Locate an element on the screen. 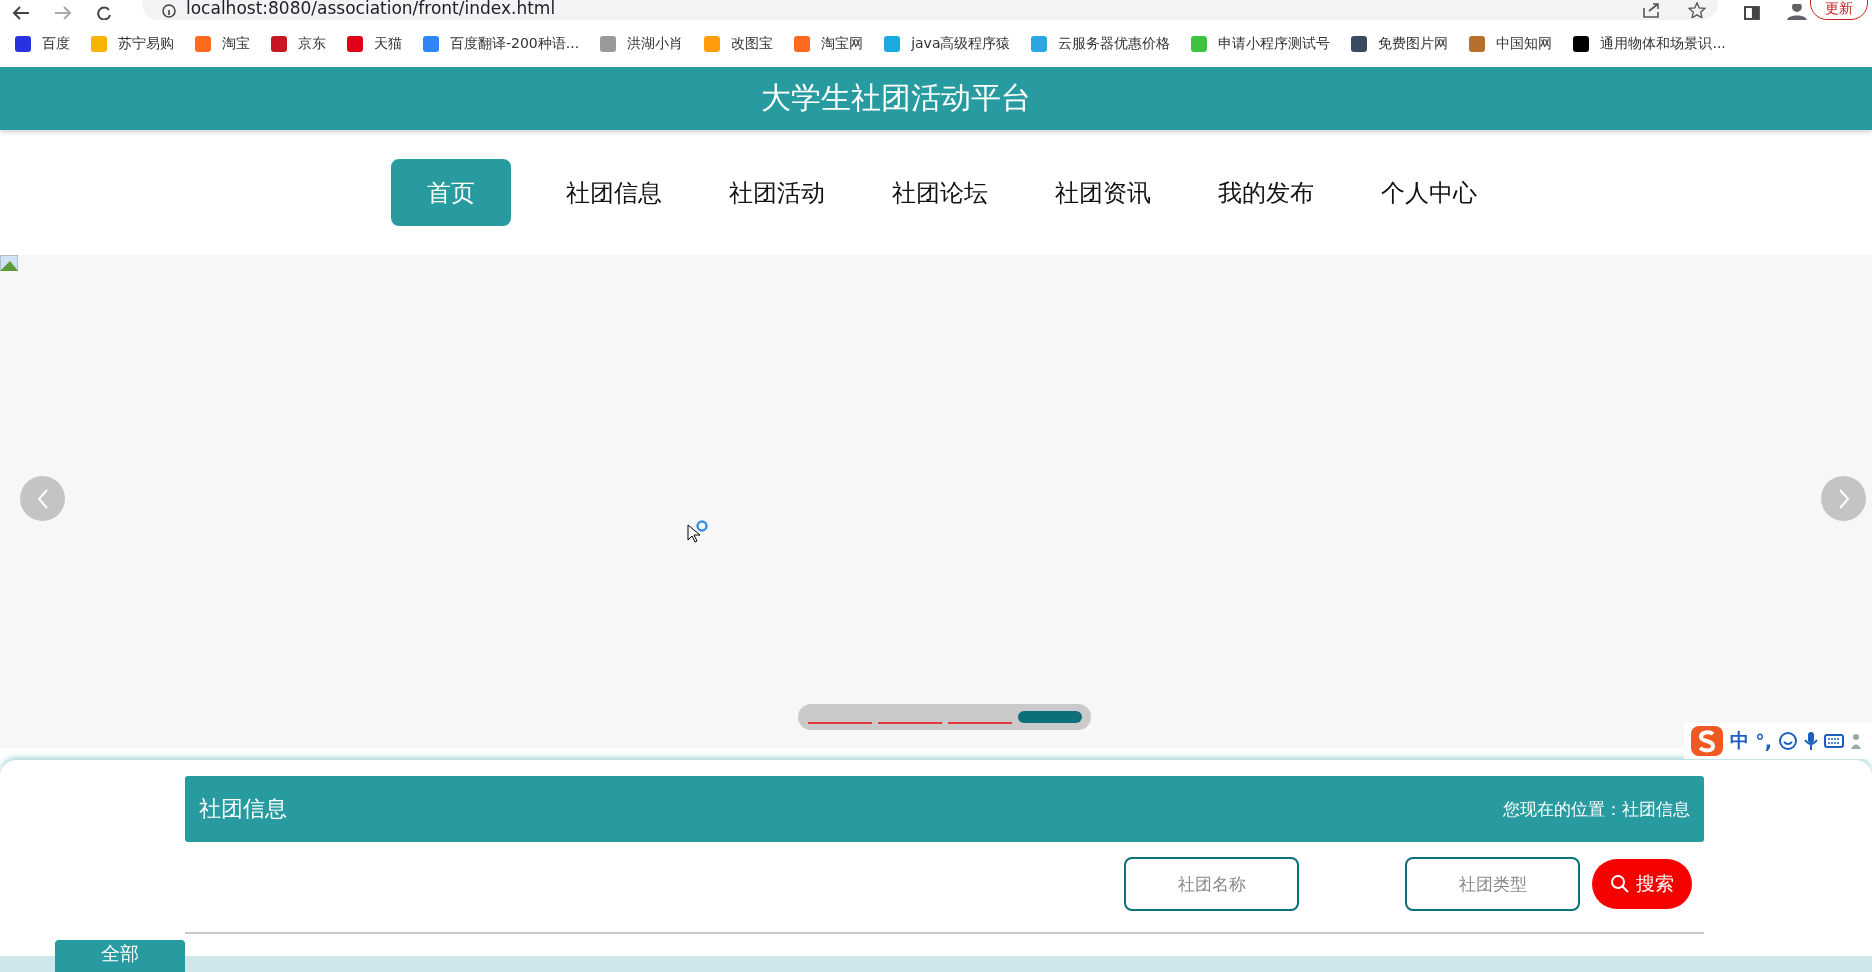 The height and width of the screenshot is (972, 1872). bookmark-link: 京东 is located at coordinates (312, 43).